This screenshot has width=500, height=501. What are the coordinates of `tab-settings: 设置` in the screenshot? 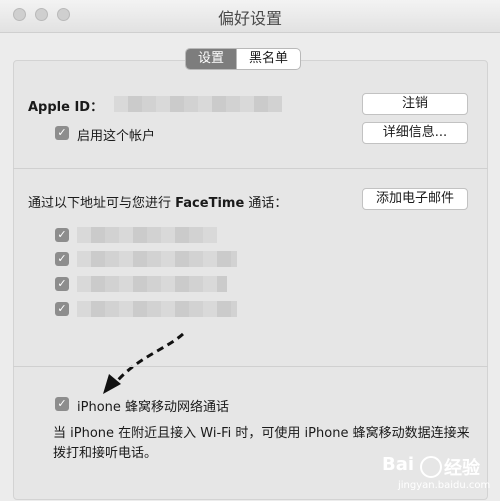 It's located at (211, 59).